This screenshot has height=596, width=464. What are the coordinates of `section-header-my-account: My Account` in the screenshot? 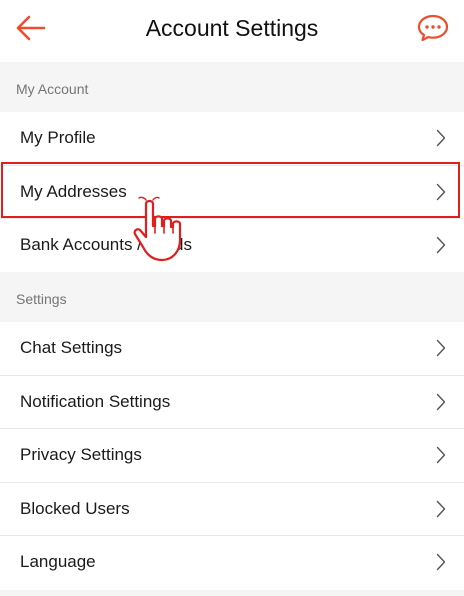 It's located at (232, 87).